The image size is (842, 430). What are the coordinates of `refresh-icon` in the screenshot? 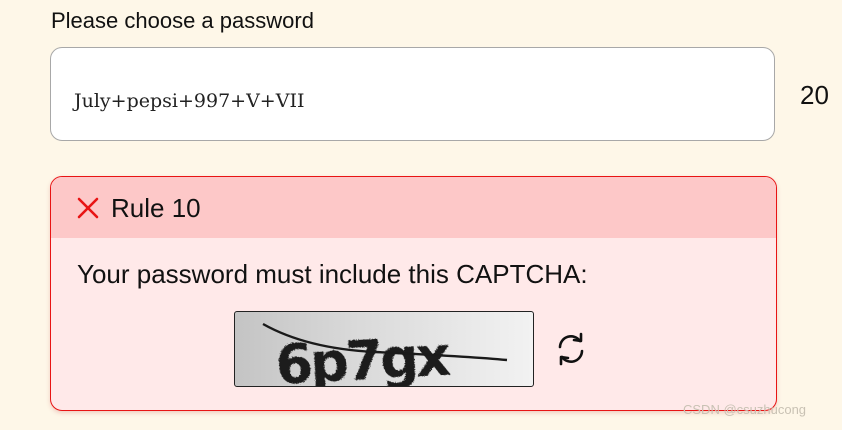 It's located at (571, 349).